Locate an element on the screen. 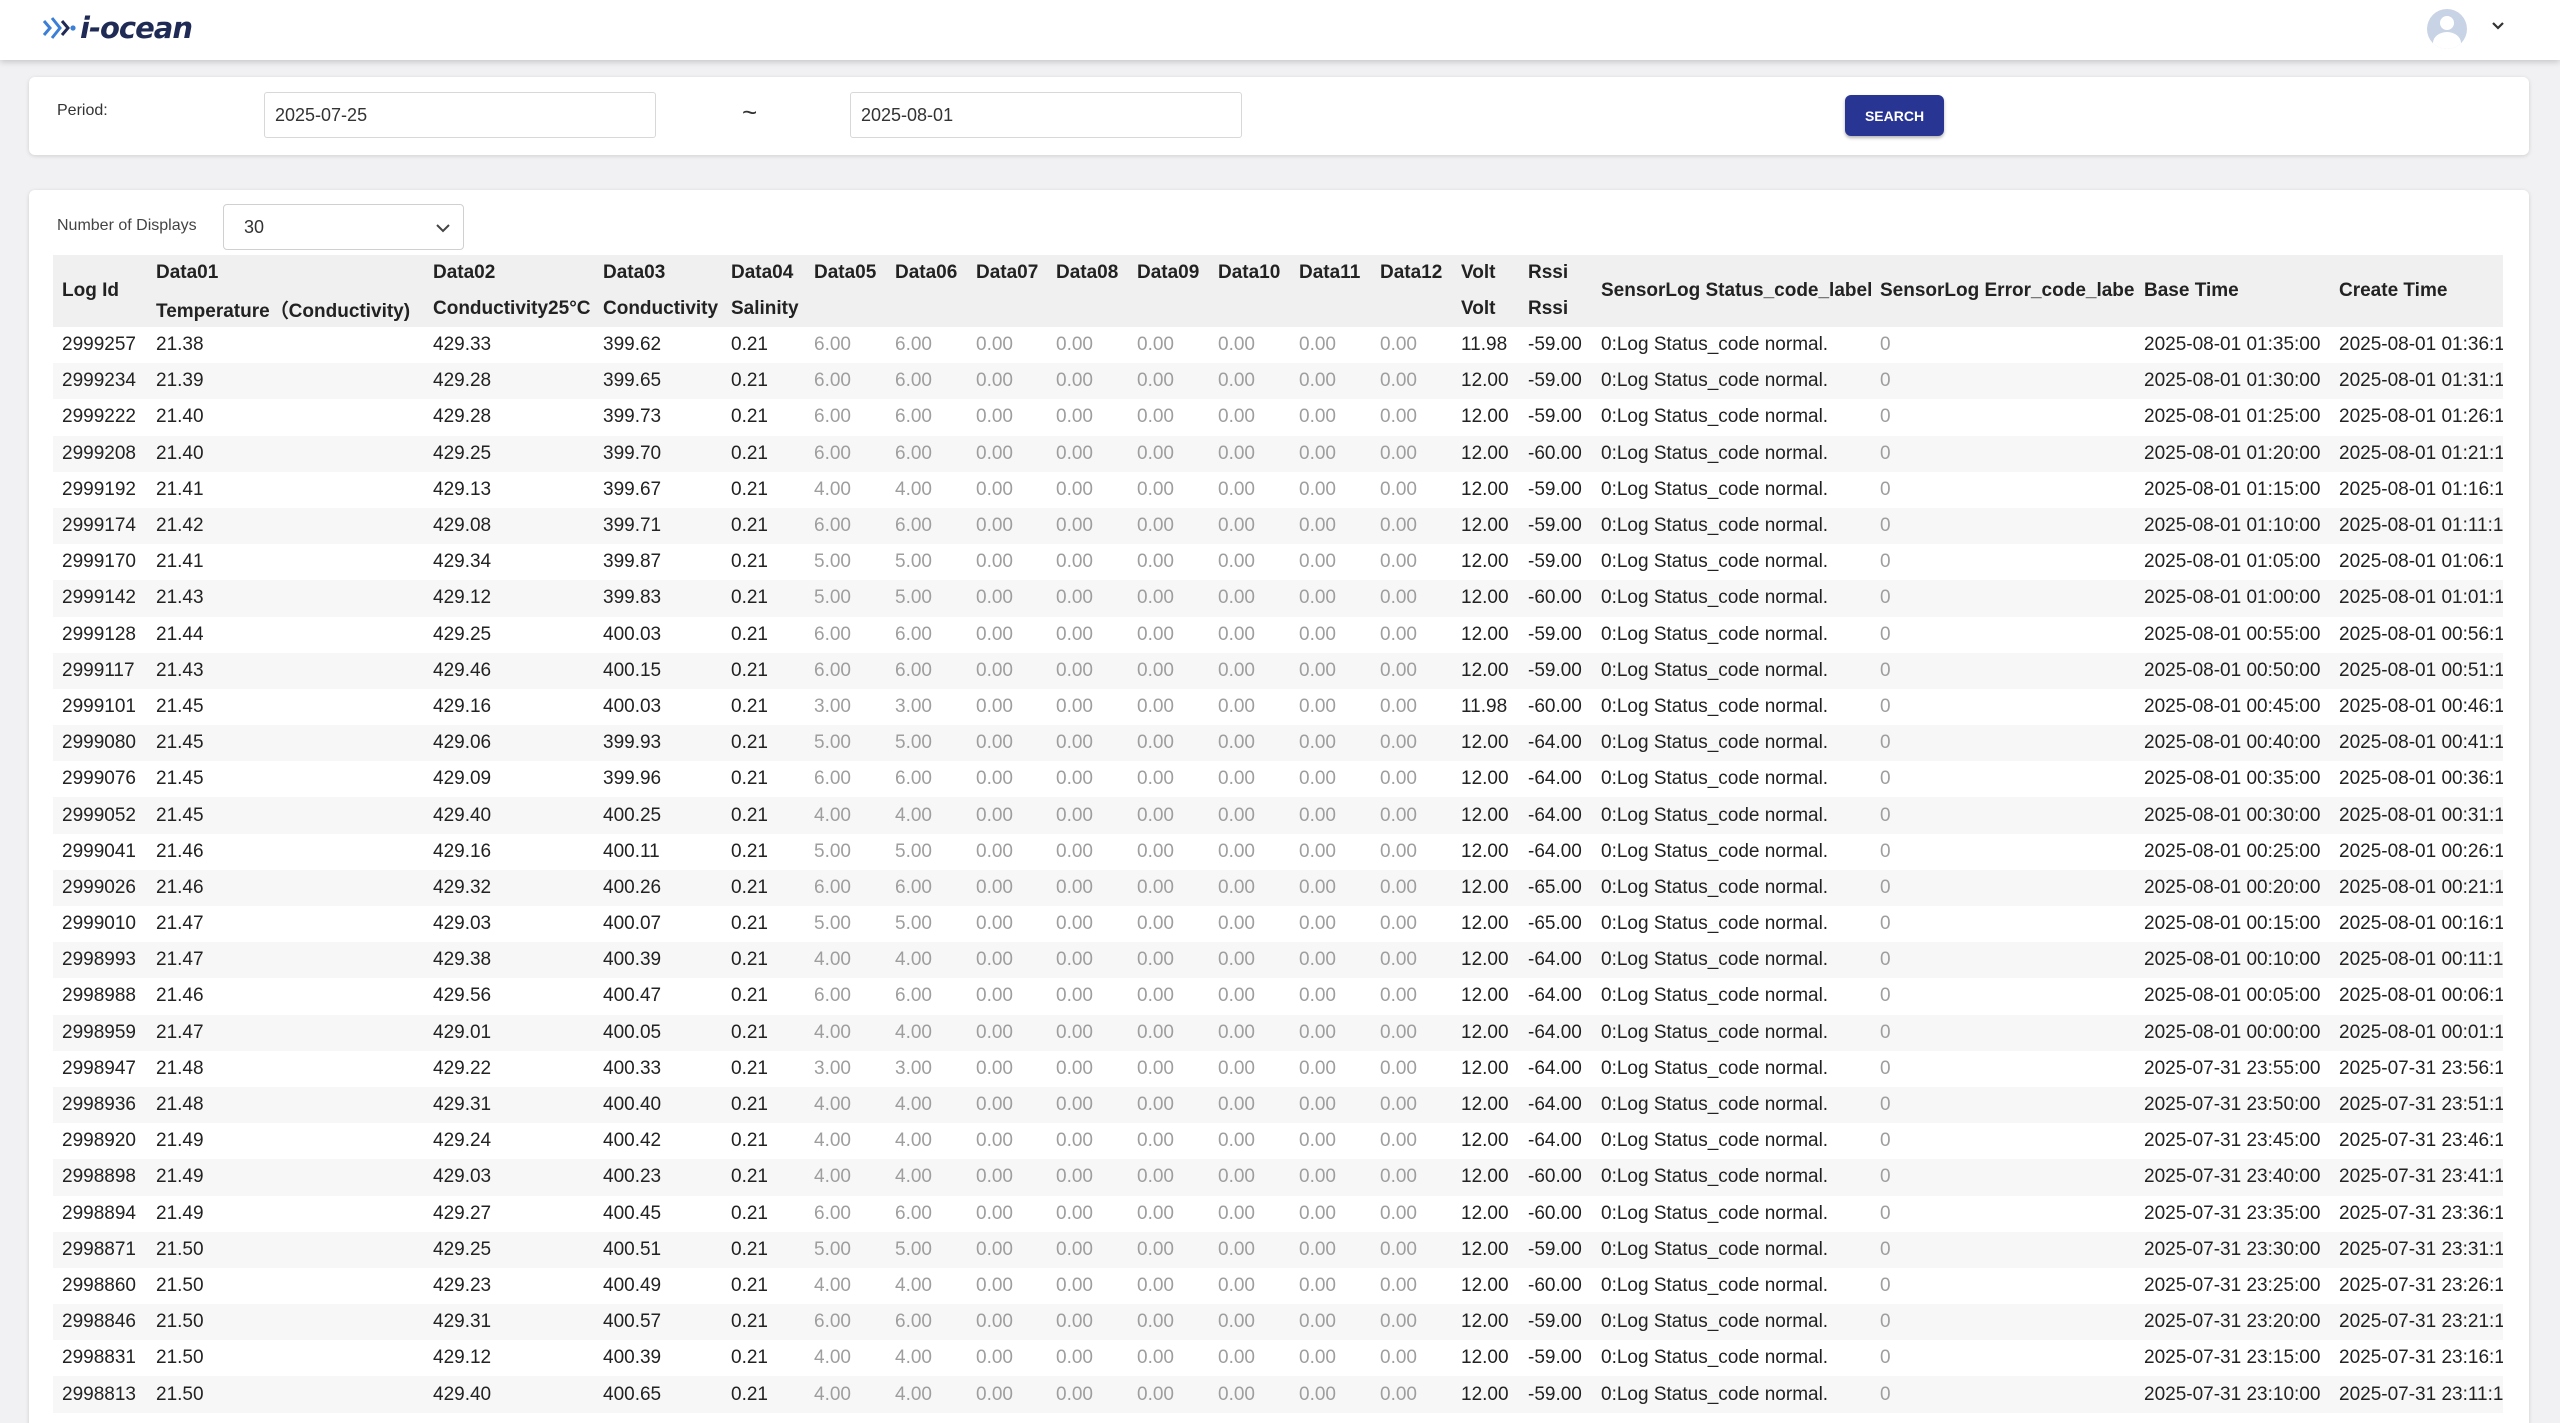 Image resolution: width=2560 pixels, height=1423 pixels. cell-data04: 0.21 is located at coordinates (749, 1285).